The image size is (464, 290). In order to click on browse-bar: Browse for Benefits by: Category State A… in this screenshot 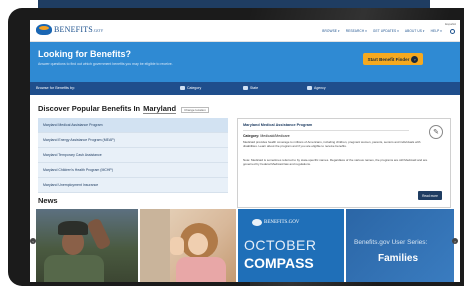, I will do `click(245, 88)`.